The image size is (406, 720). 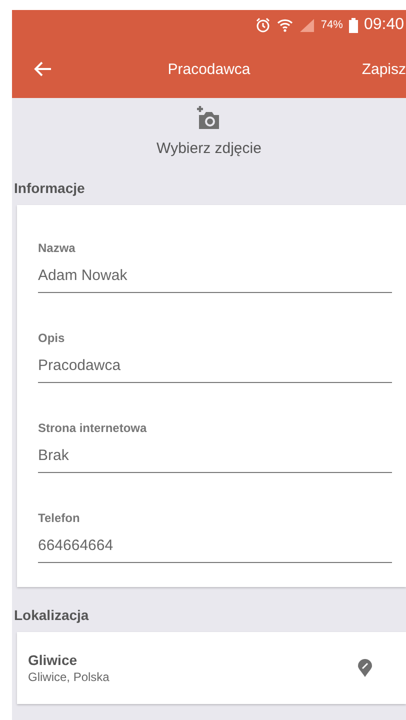 What do you see at coordinates (384, 69) in the screenshot?
I see `save-button: Zapisz` at bounding box center [384, 69].